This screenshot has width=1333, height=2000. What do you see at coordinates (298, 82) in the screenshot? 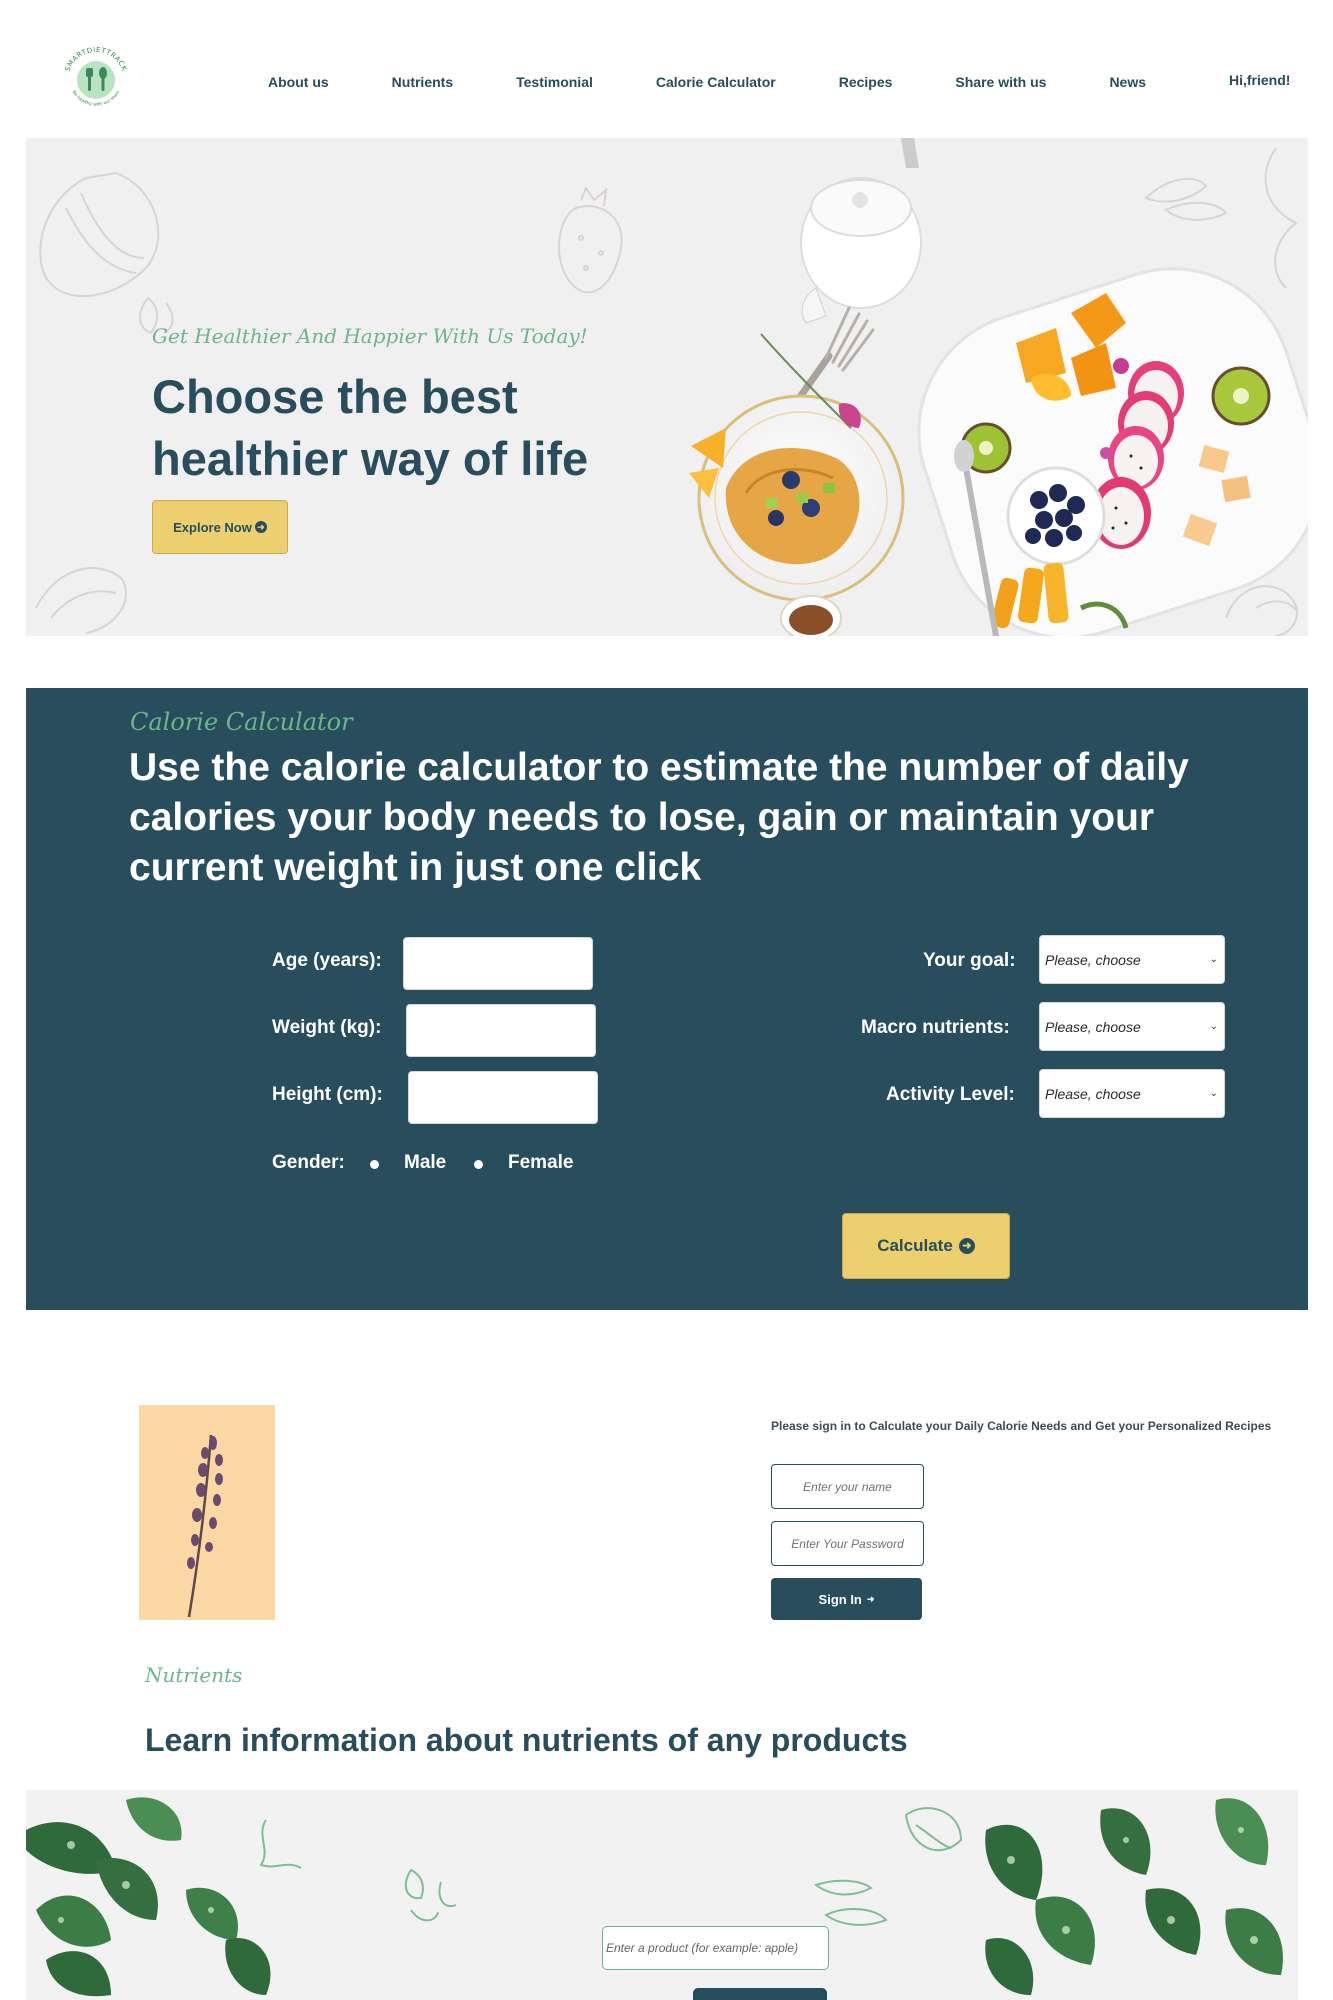
I see `nav-about-us: About us` at bounding box center [298, 82].